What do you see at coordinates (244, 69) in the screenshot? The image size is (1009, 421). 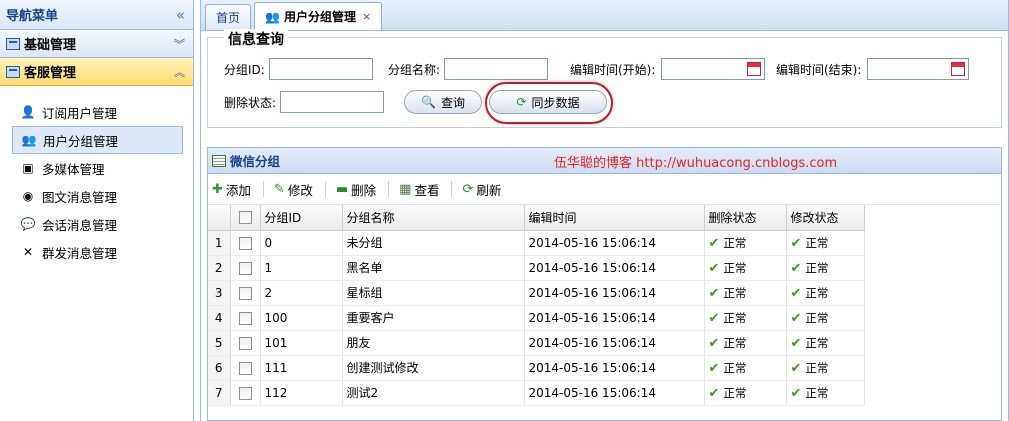 I see `group-id-label: 分组ID:` at bounding box center [244, 69].